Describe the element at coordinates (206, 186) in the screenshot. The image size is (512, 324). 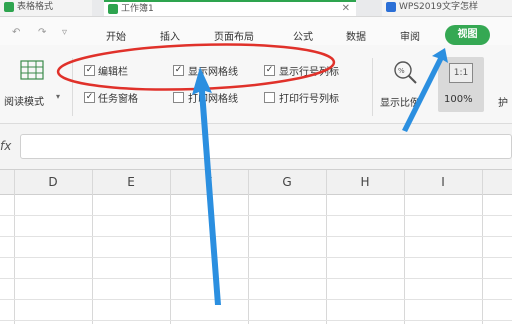
I see `arrow-up-icon` at that location.